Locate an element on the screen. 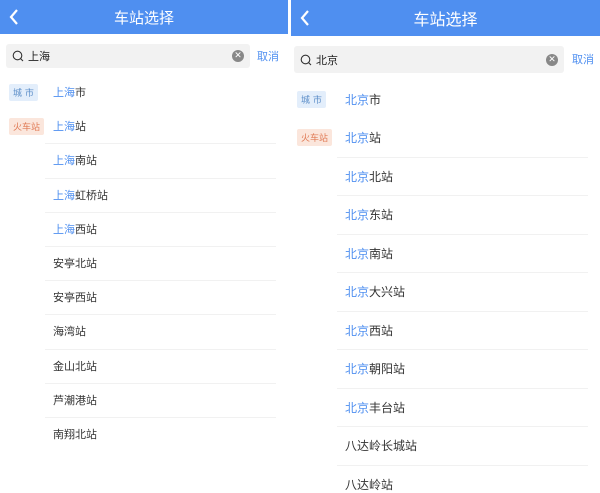 Image resolution: width=600 pixels, height=493 pixels. station-name-rest: 安亭北站 is located at coordinates (75, 263).